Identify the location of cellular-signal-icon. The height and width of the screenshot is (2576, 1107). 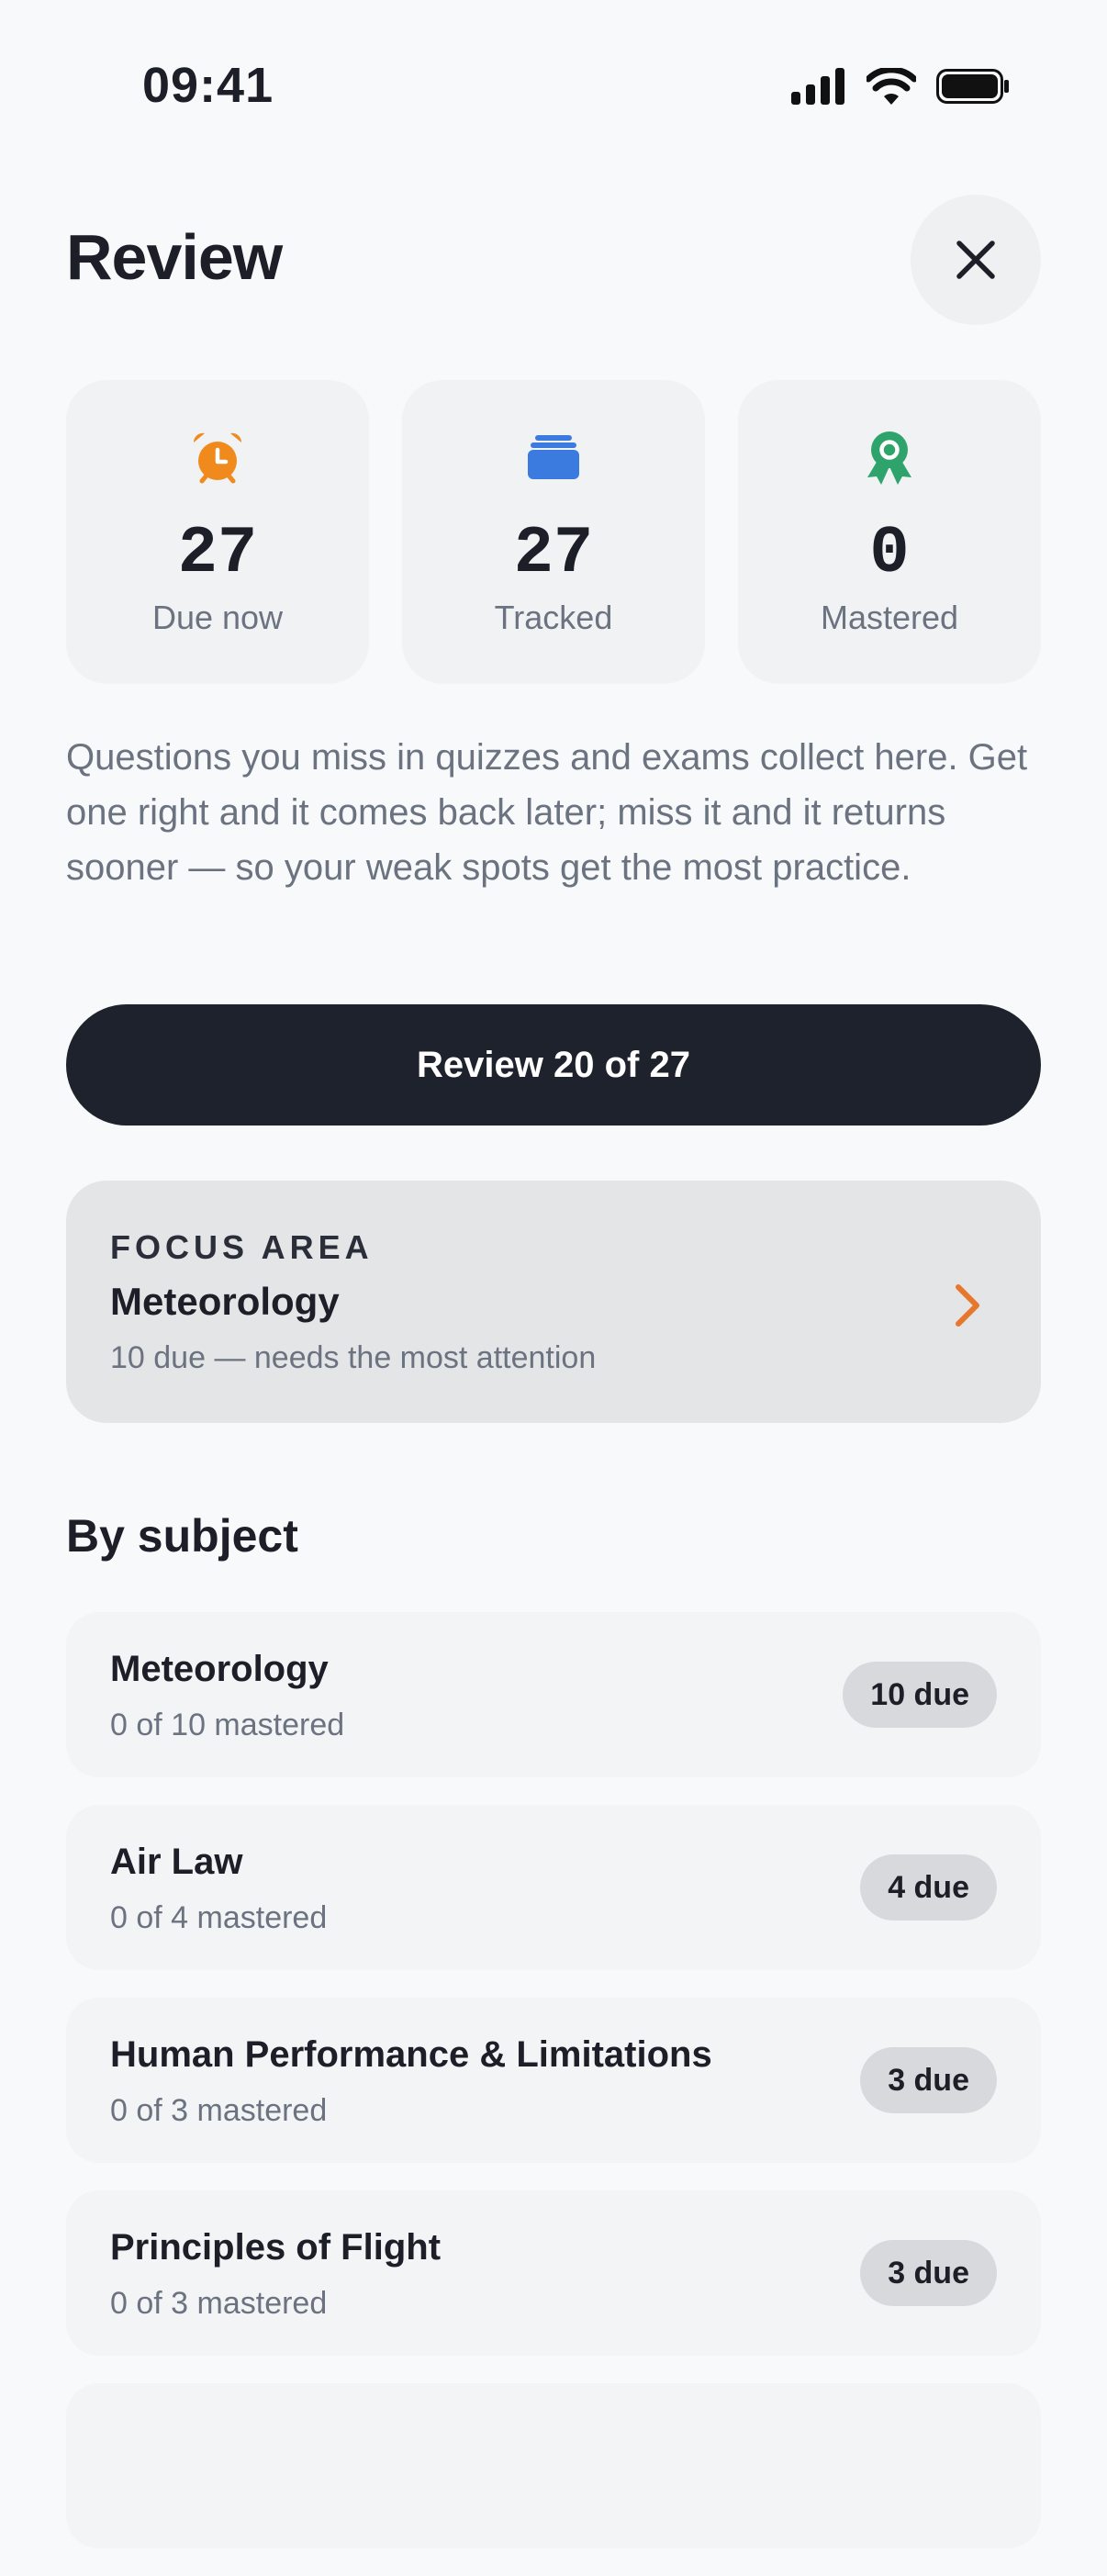
(817, 86).